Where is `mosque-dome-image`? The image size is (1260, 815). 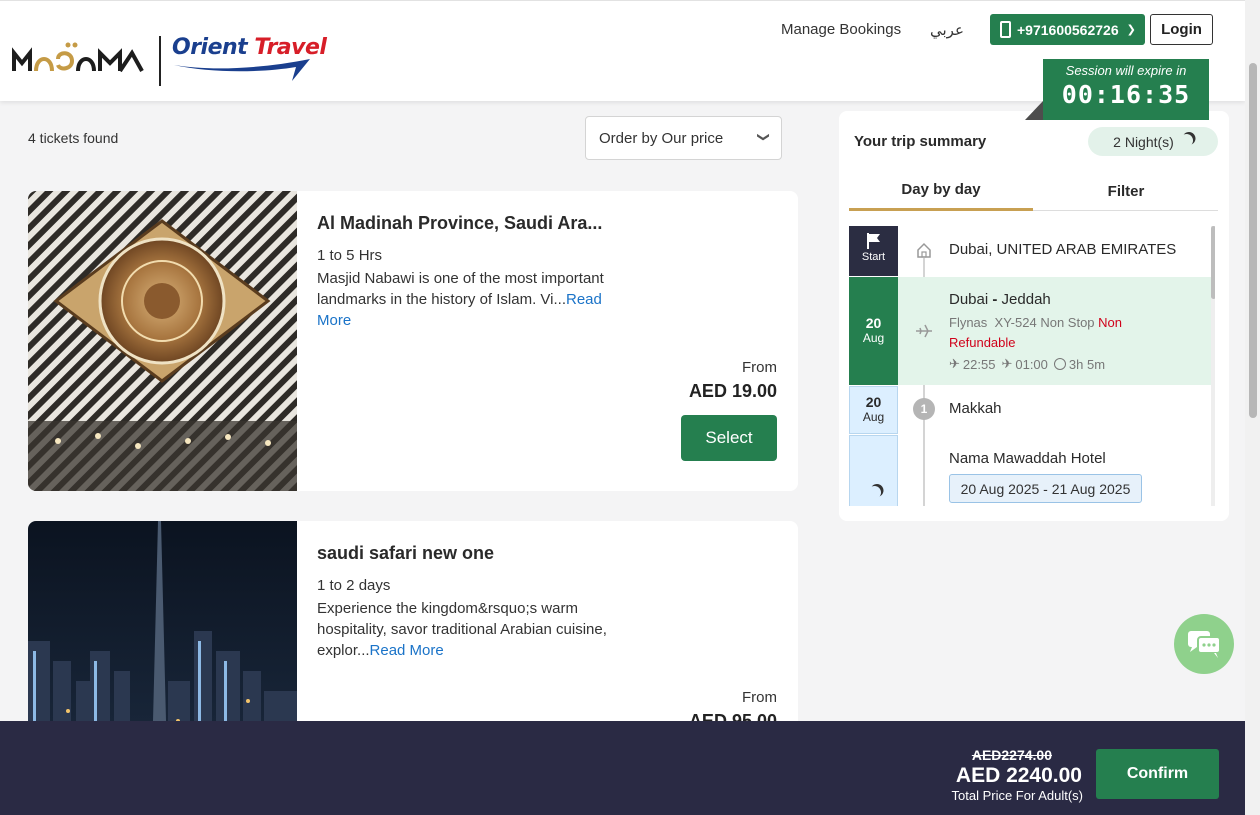
mosque-dome-image is located at coordinates (162, 341).